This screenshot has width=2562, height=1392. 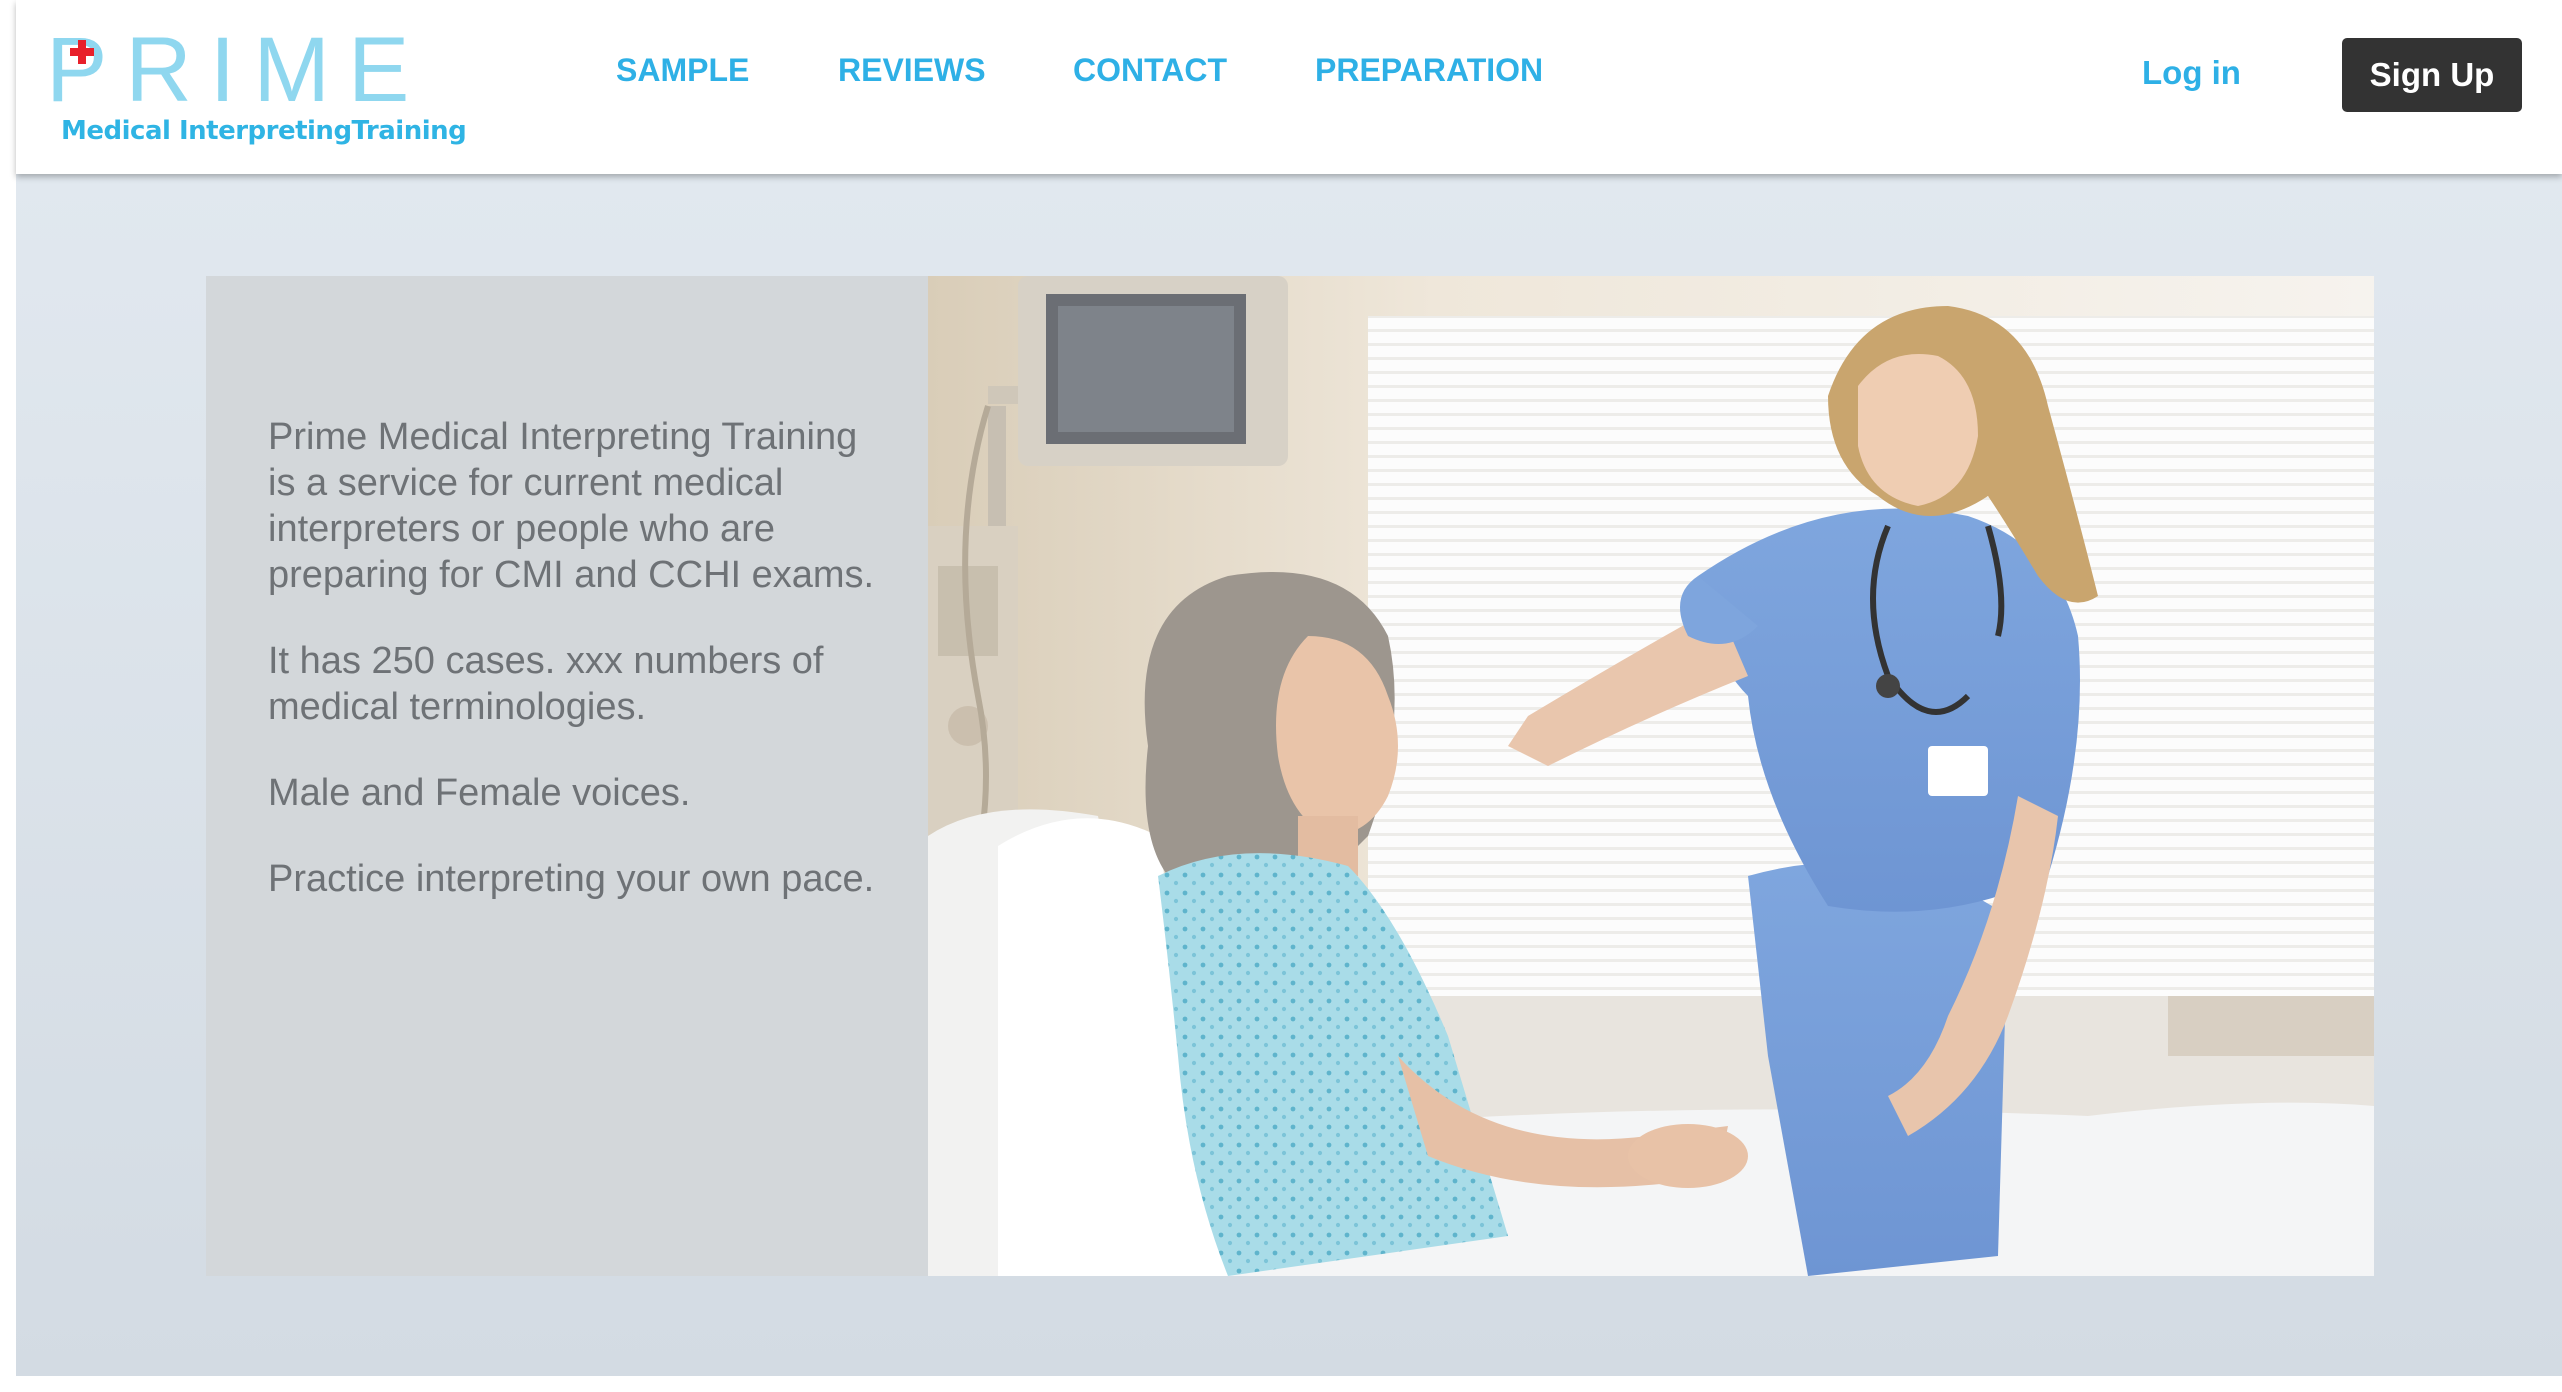 I want to click on holding-hands, so click(x=1688, y=1156).